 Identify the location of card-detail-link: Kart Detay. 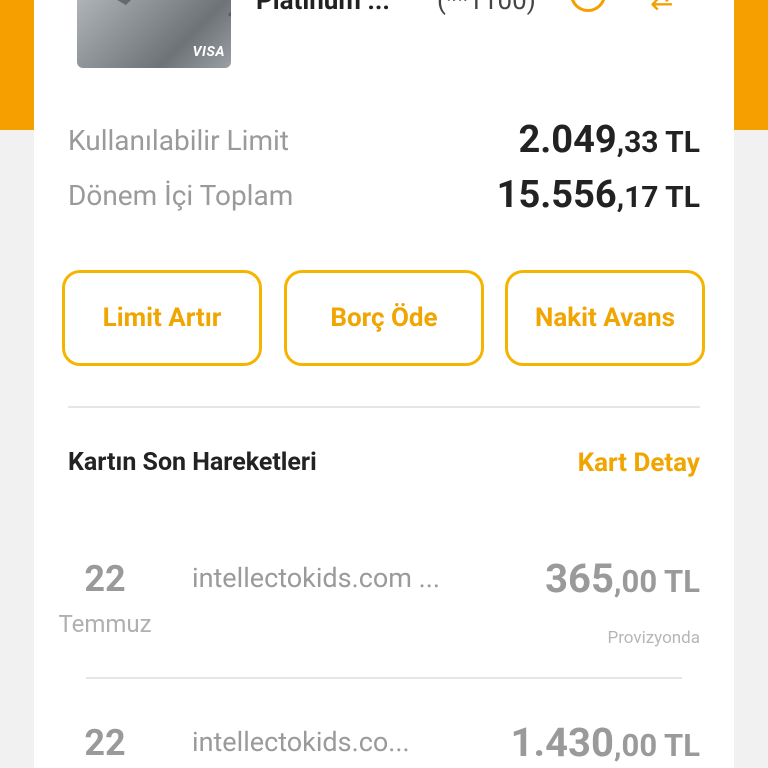
(639, 463).